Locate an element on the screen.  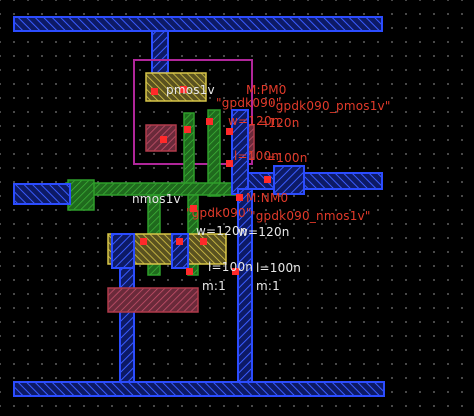
output-metal-right is located at coordinates (310, 181).